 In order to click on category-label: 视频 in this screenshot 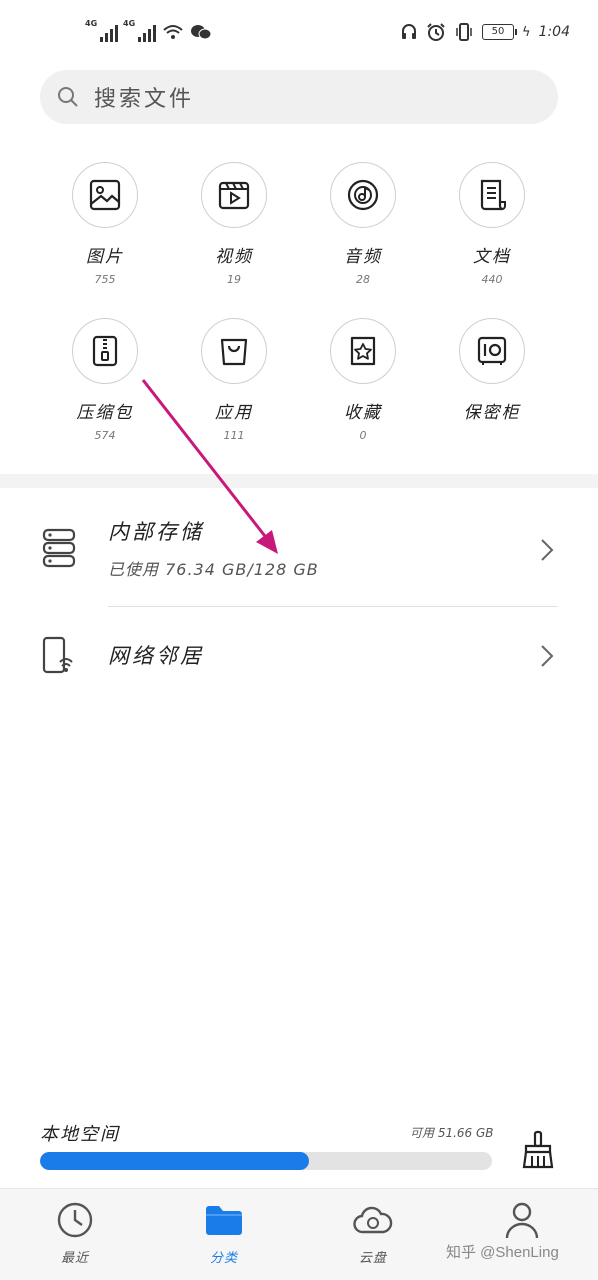, I will do `click(234, 257)`.